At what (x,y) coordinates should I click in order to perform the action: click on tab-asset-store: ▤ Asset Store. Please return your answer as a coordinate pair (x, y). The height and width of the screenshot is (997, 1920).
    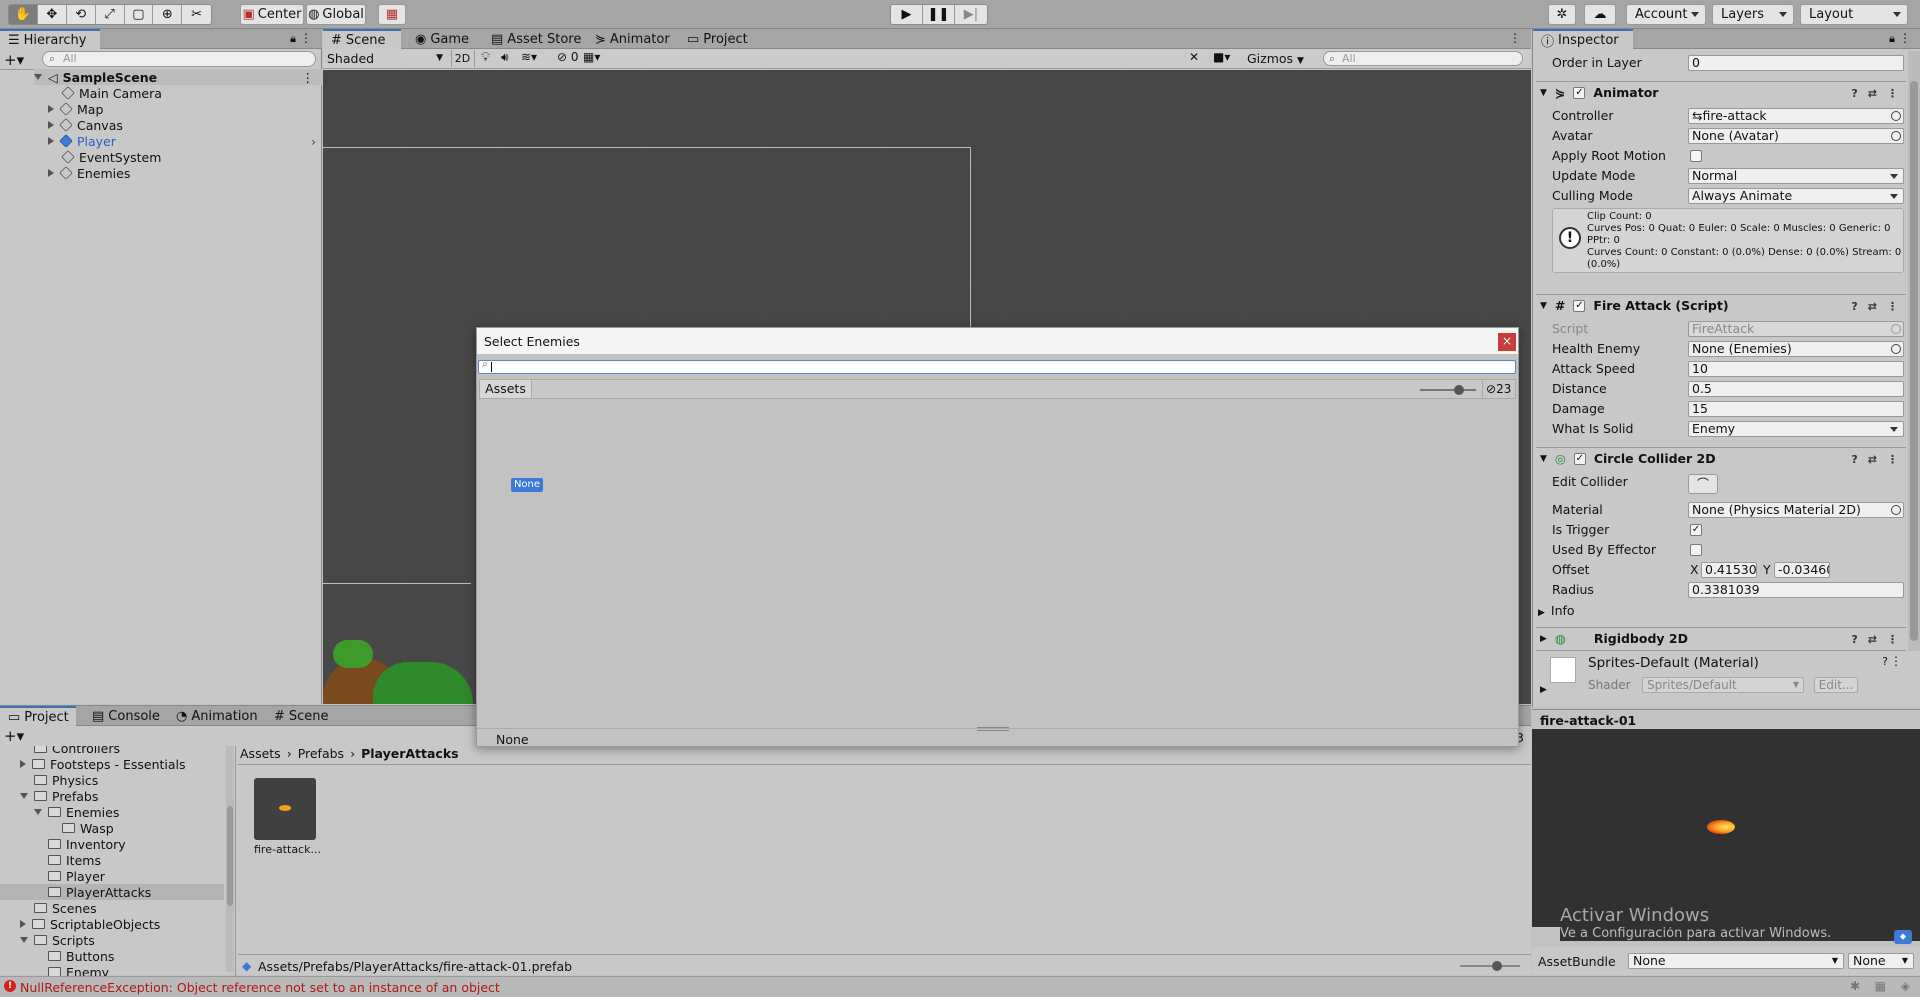
    Looking at the image, I should click on (536, 39).